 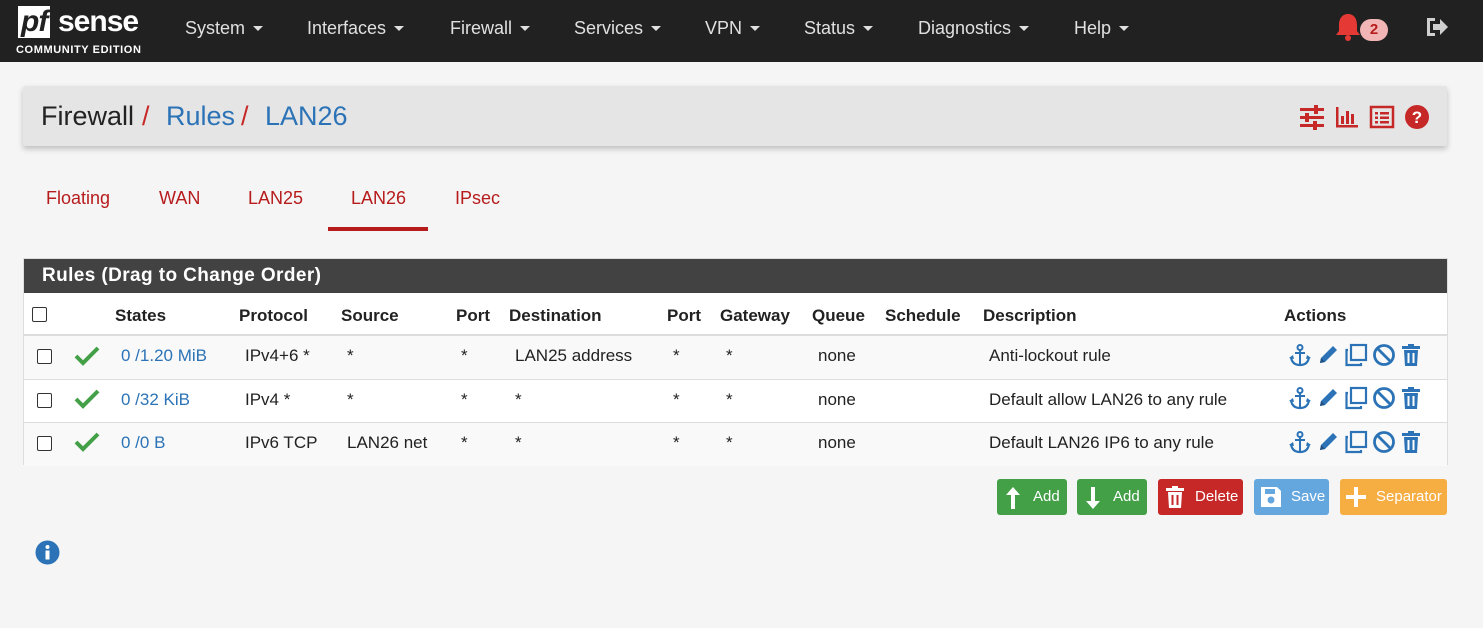 I want to click on column-header-destination: Destination, so click(x=555, y=316).